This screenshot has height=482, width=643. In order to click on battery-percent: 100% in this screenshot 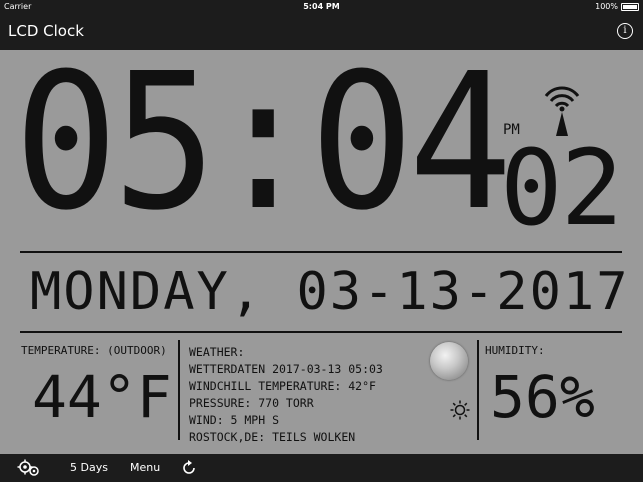, I will do `click(606, 6)`.